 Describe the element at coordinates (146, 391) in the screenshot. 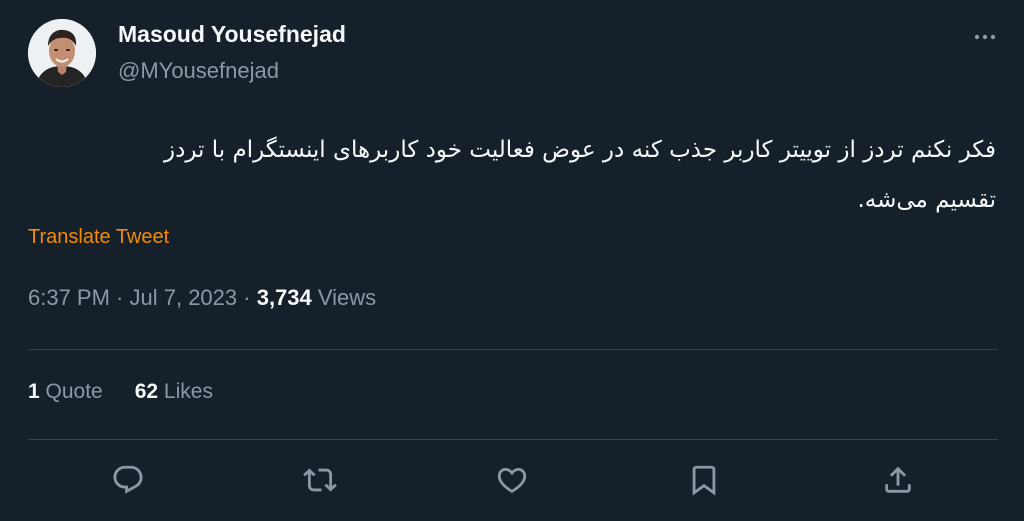

I see `likes-count: 62` at that location.